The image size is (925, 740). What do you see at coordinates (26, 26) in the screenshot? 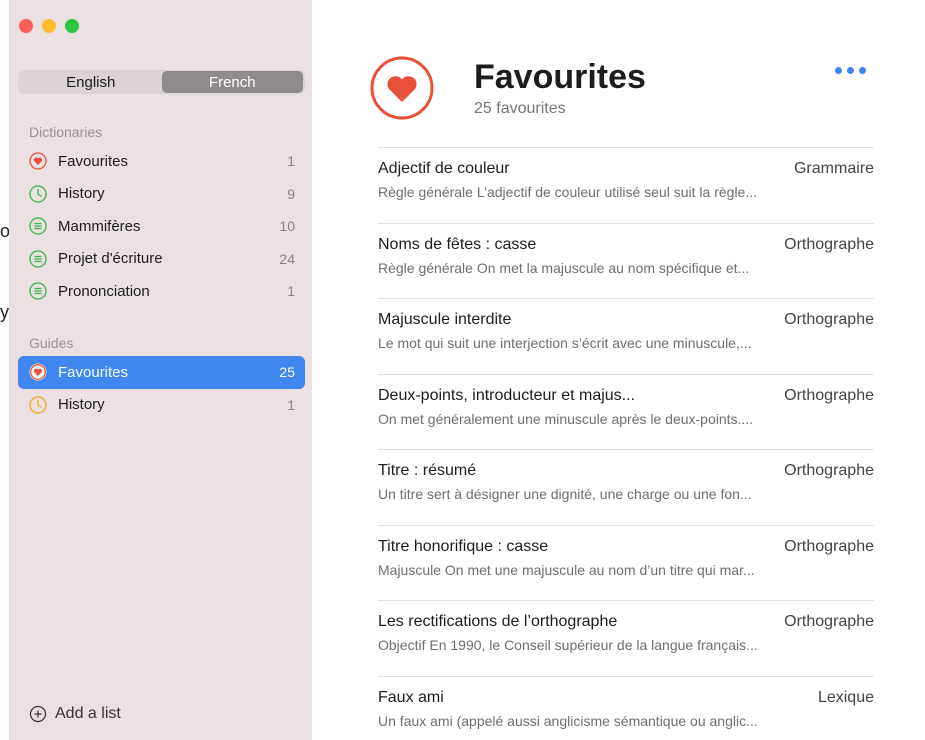
I see `close-window-button` at bounding box center [26, 26].